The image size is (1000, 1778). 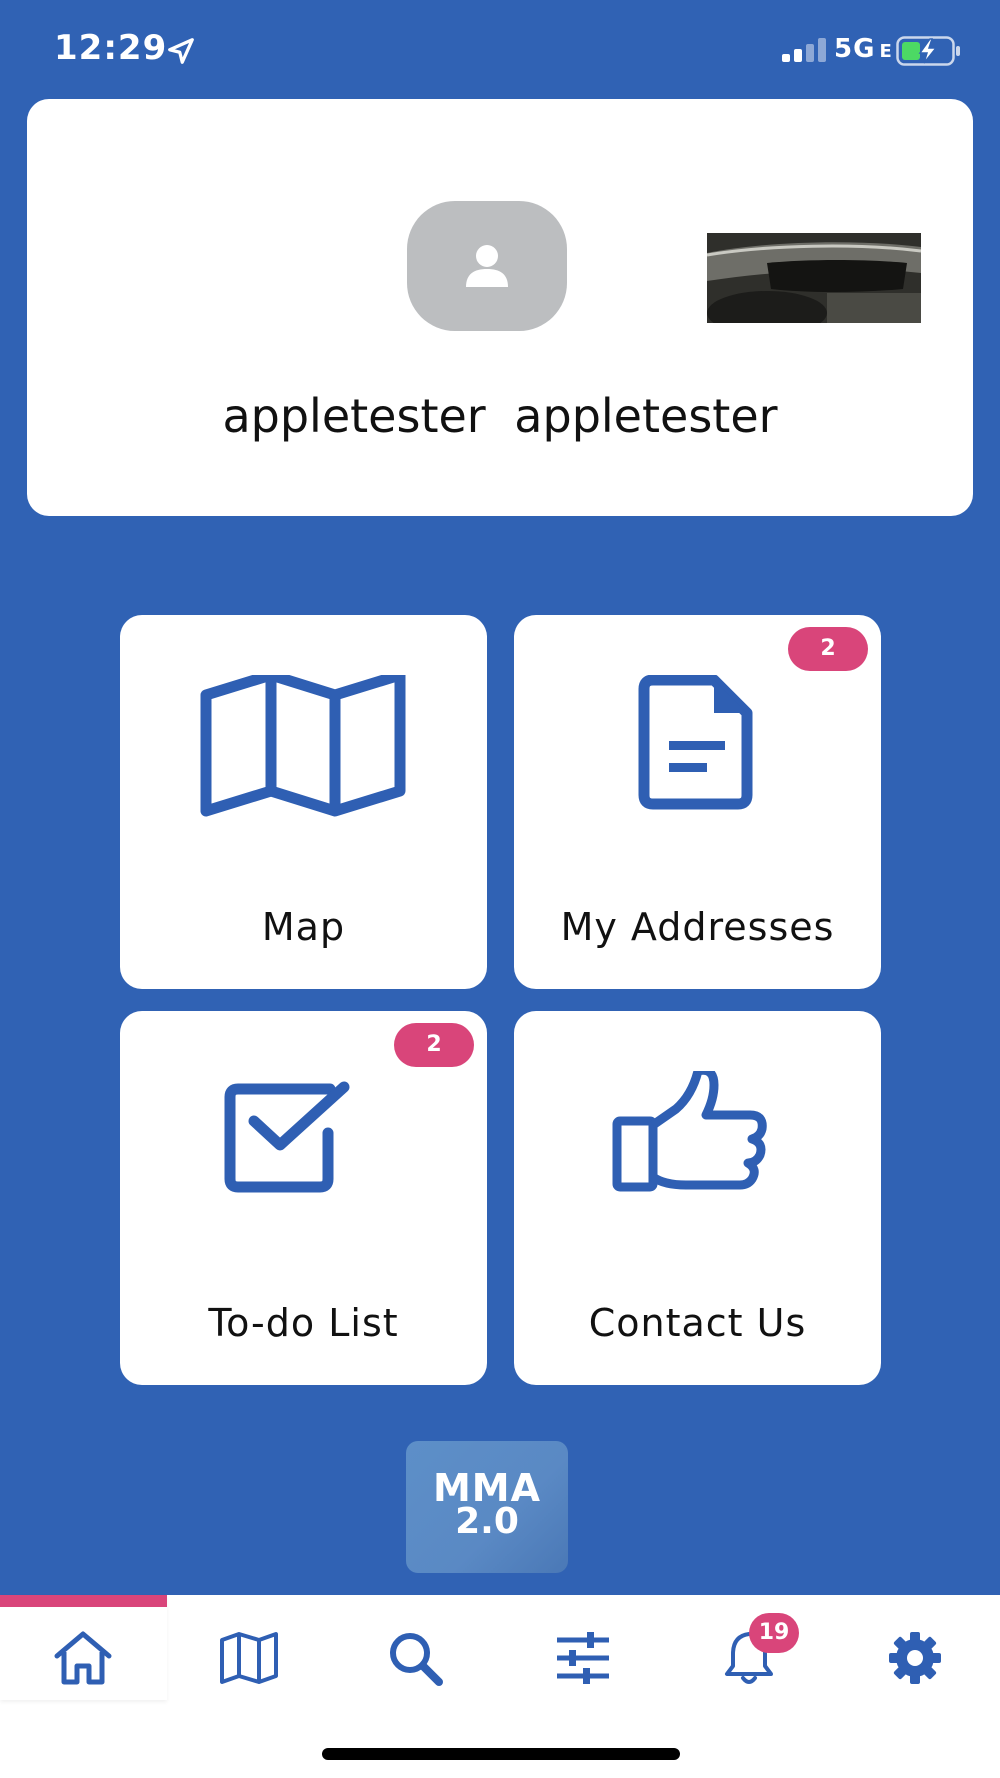 I want to click on tile-label-my-addresses: My Addresses, so click(x=697, y=927).